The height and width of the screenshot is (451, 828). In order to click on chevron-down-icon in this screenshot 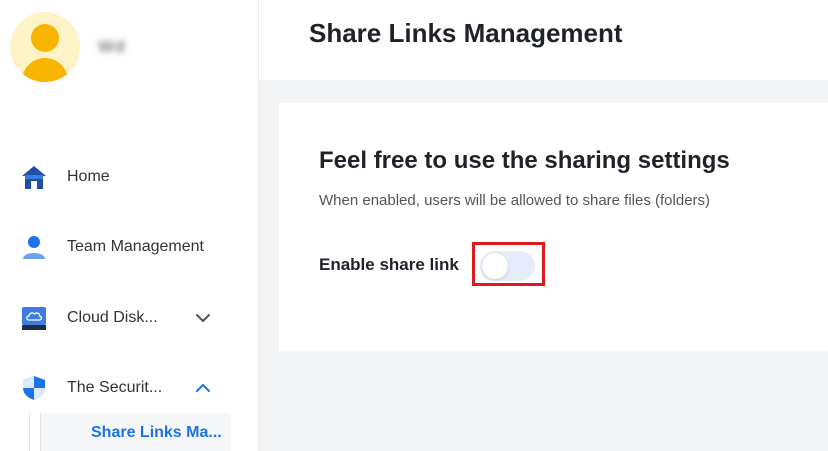, I will do `click(203, 318)`.